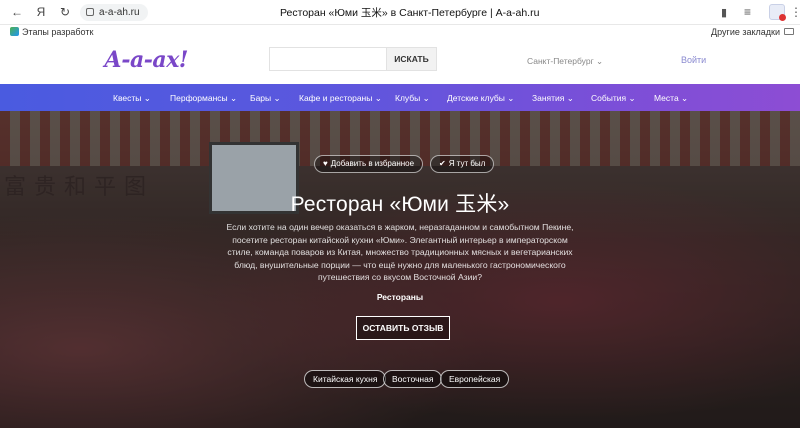  What do you see at coordinates (613, 98) in the screenshot?
I see `nav-item-events: События ⌄` at bounding box center [613, 98].